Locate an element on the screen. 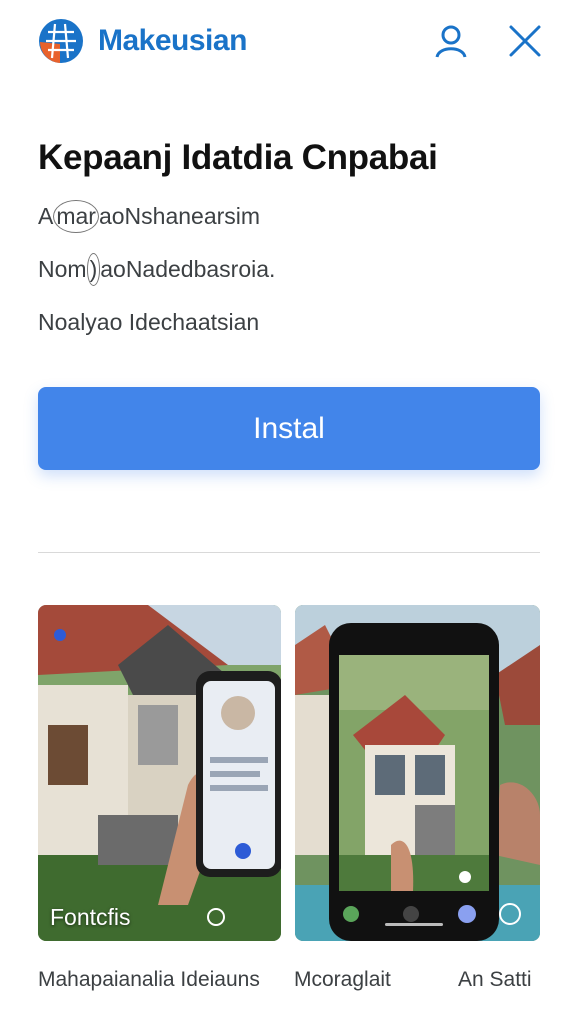 The image size is (576, 1024). meta-line-1: Amar aoNshanearsim is located at coordinates (149, 216).